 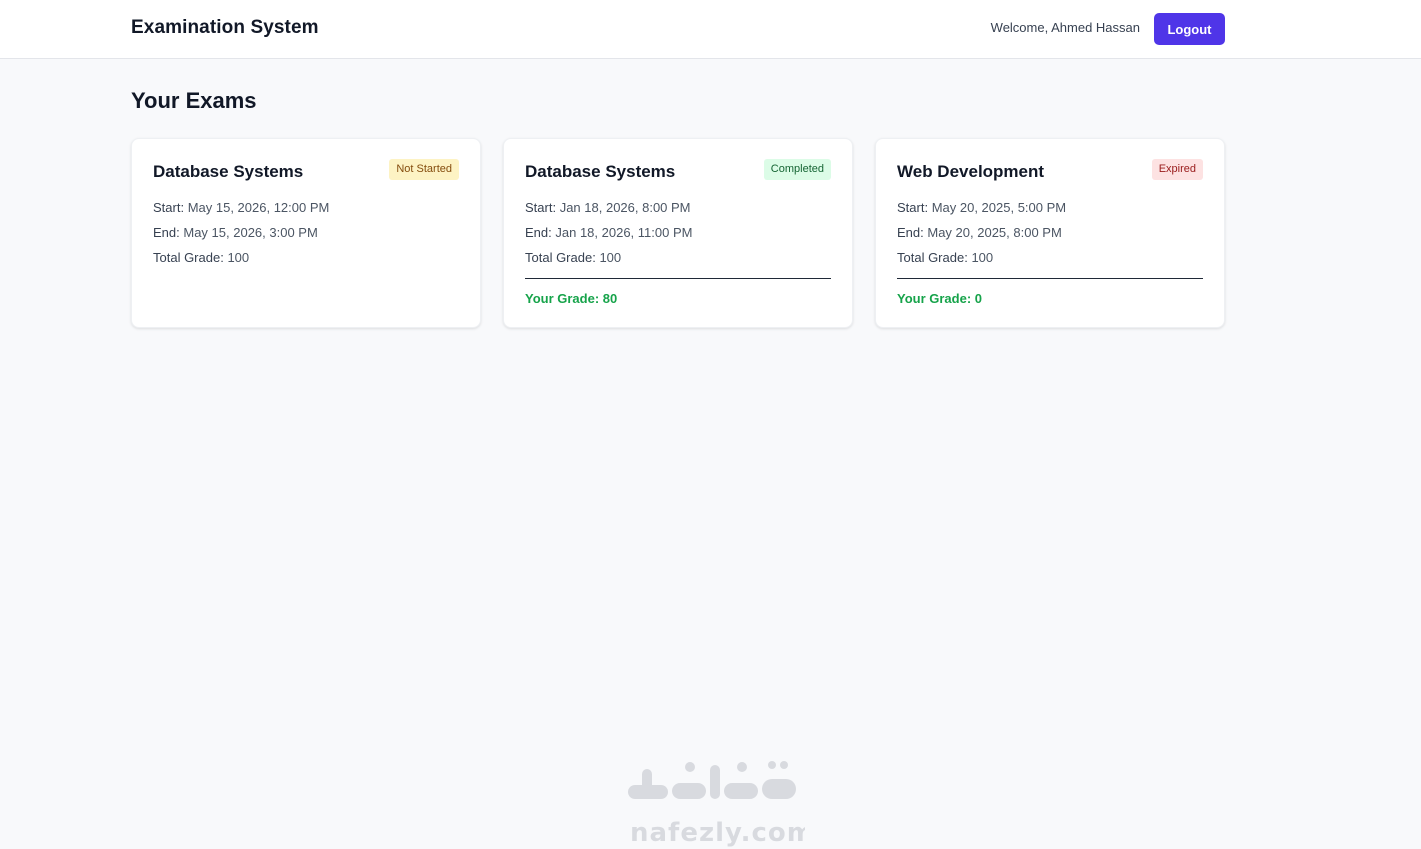 I want to click on exam-title: Web Development, so click(x=971, y=171).